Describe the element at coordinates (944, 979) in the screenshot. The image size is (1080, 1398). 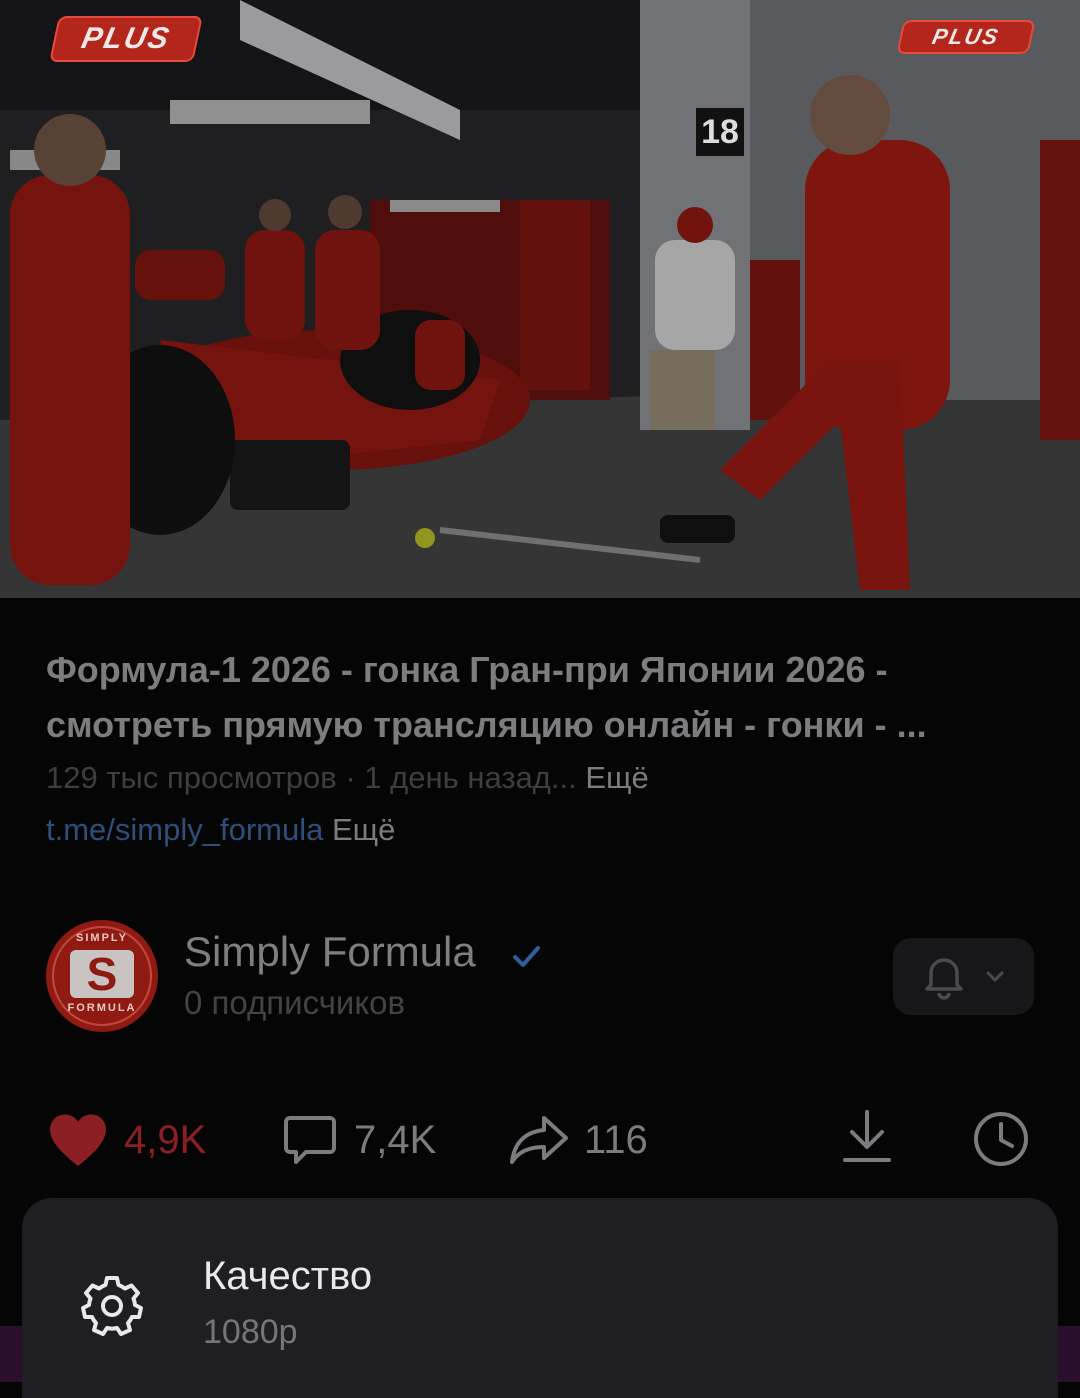
I see `bell-icon` at that location.